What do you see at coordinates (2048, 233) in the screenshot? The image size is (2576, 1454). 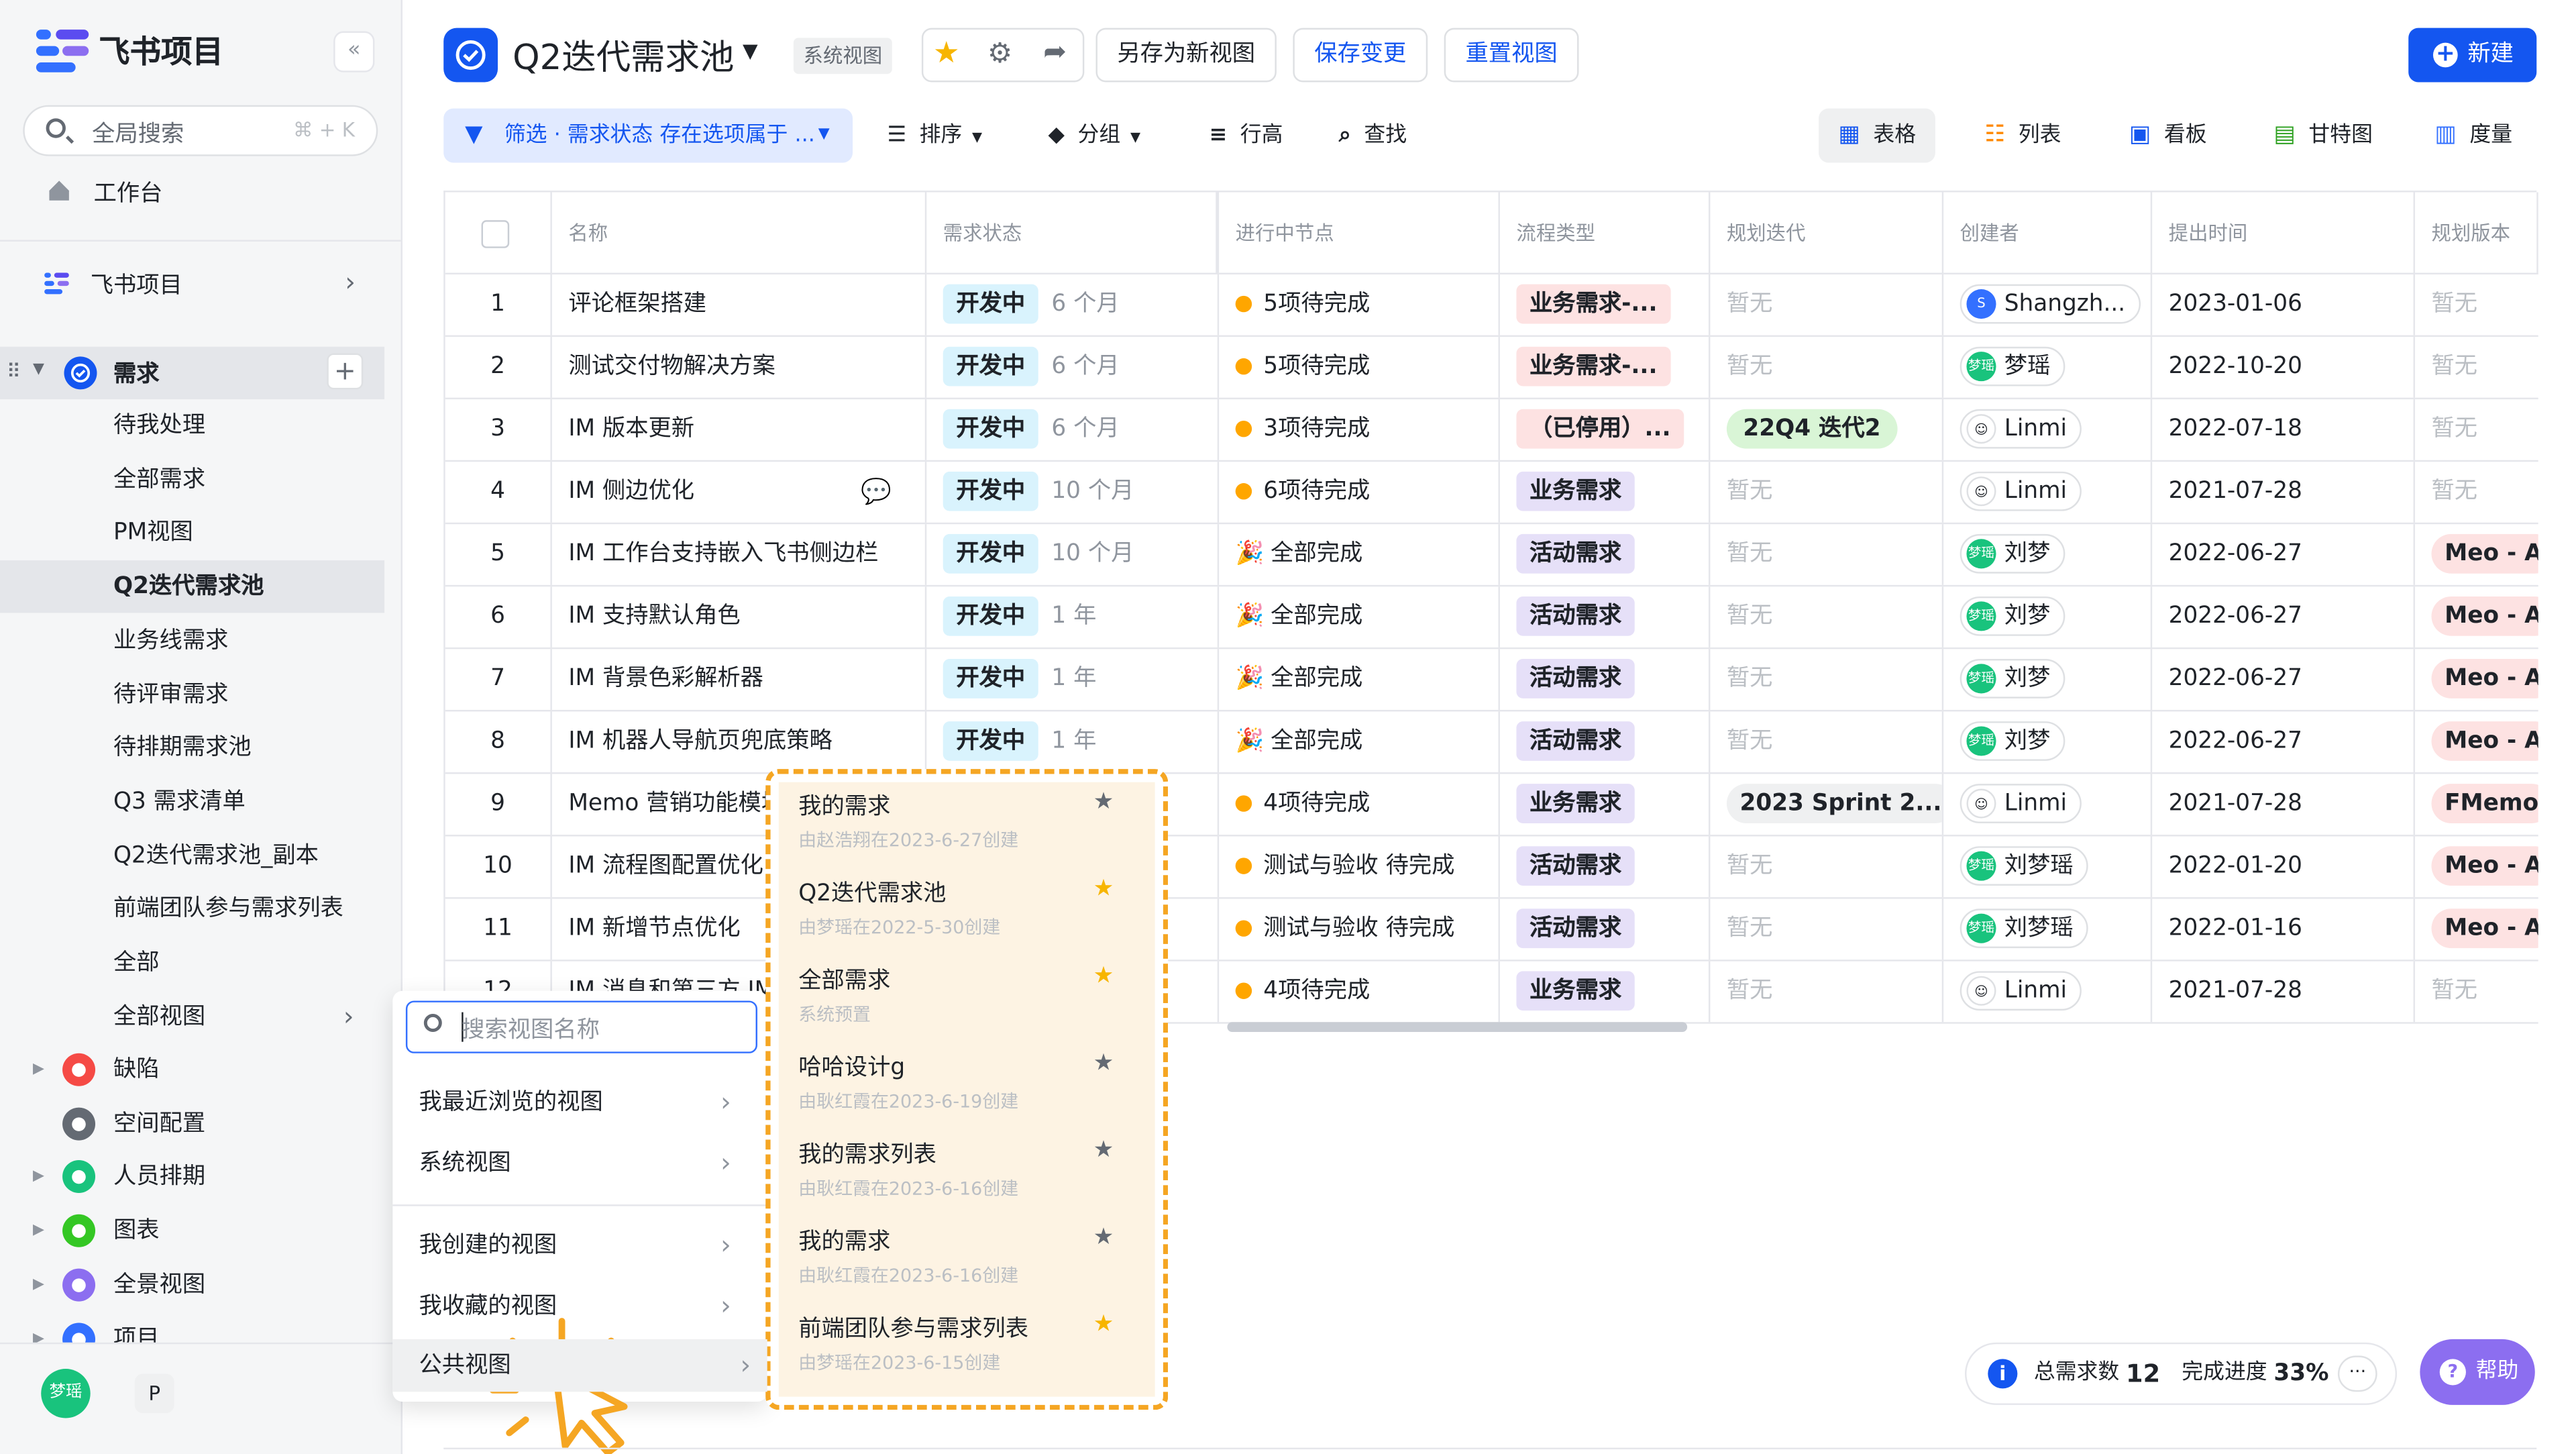 I see `column-header: 创建者` at bounding box center [2048, 233].